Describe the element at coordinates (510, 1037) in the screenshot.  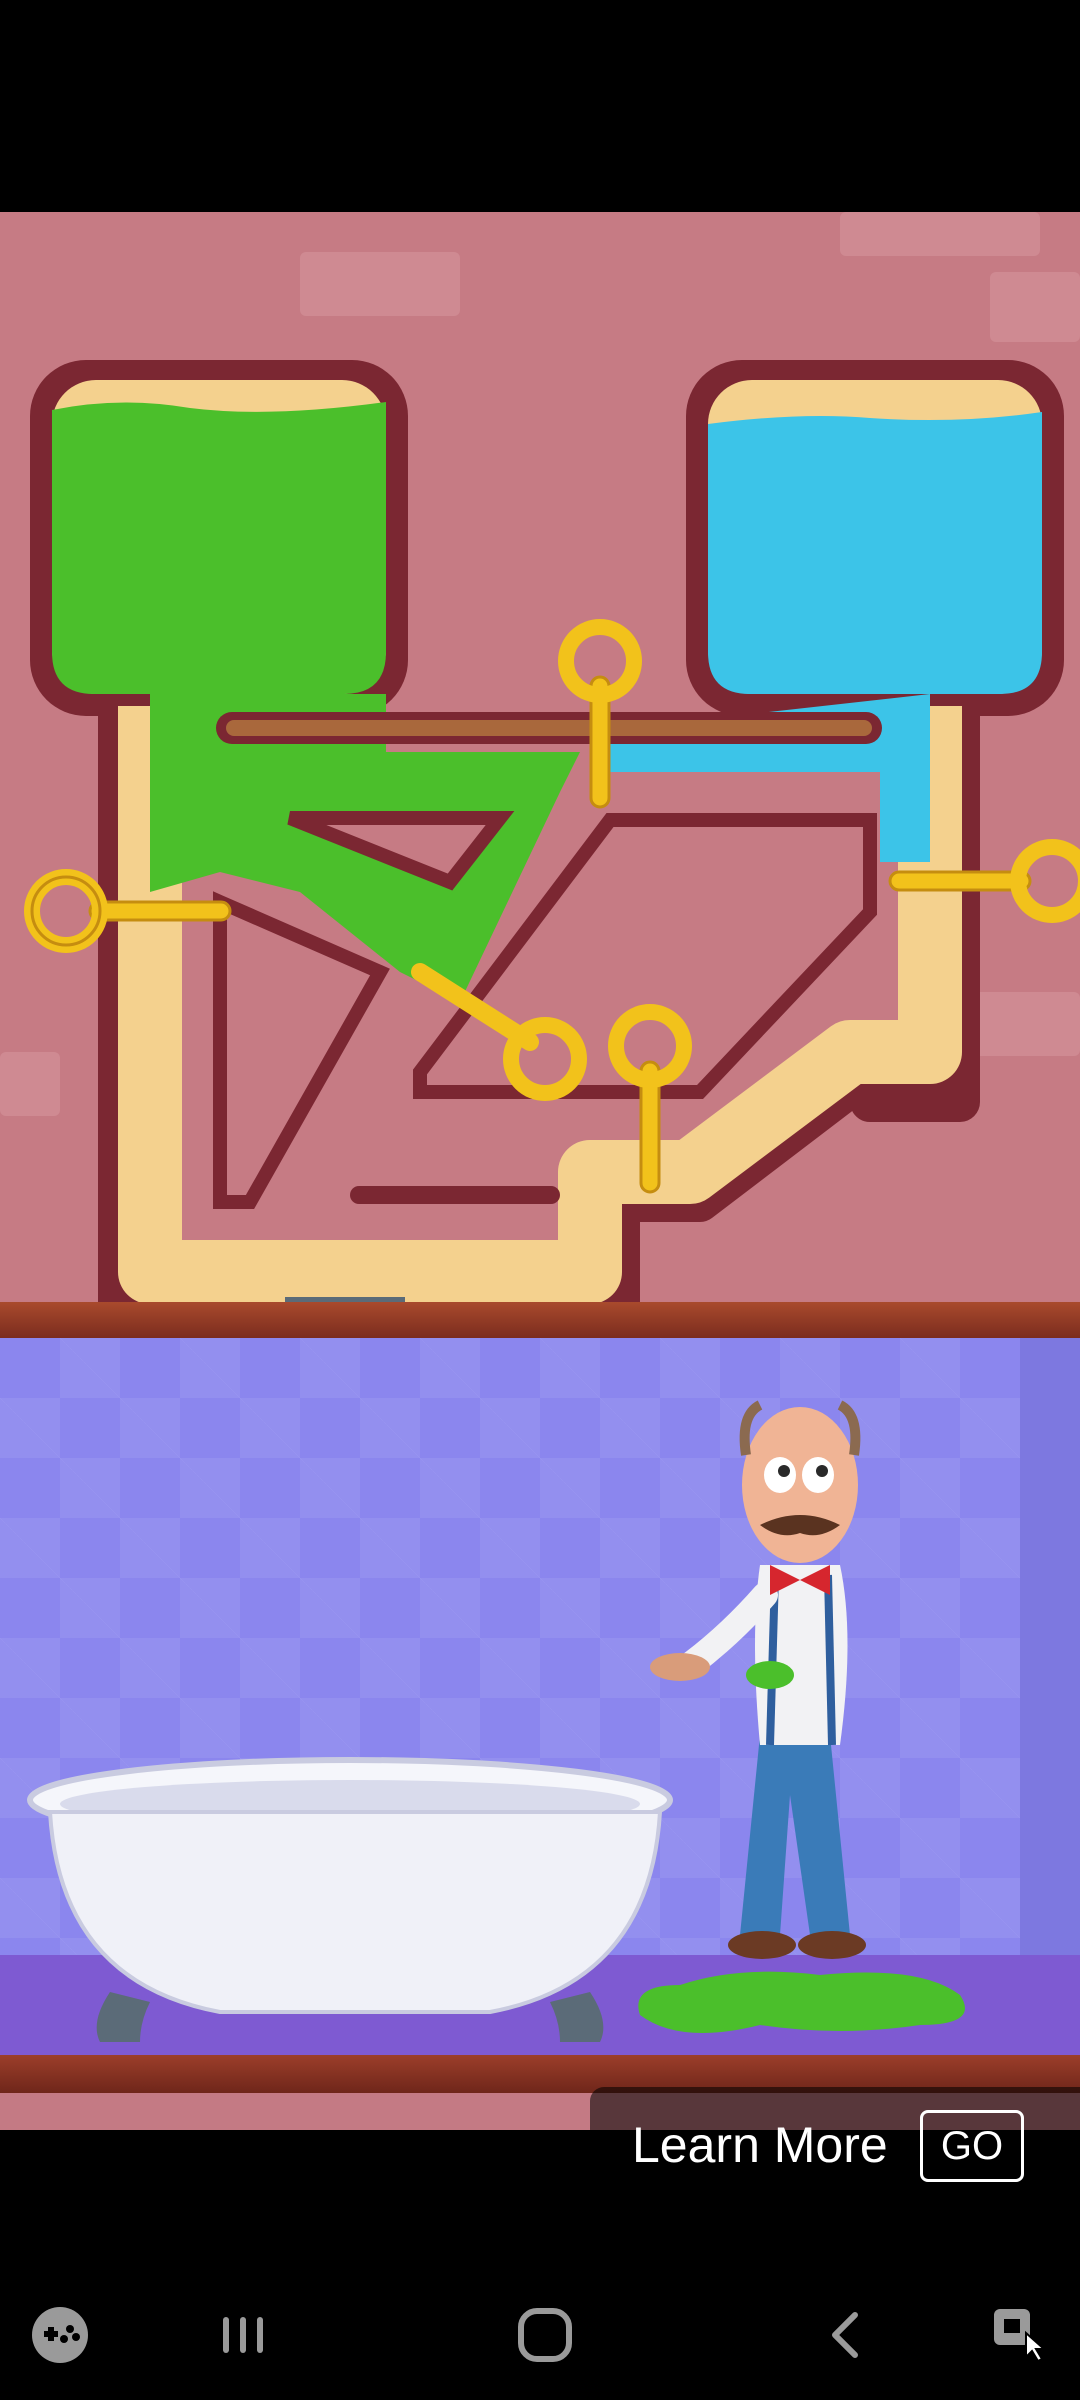
I see `pin-diagonal` at that location.